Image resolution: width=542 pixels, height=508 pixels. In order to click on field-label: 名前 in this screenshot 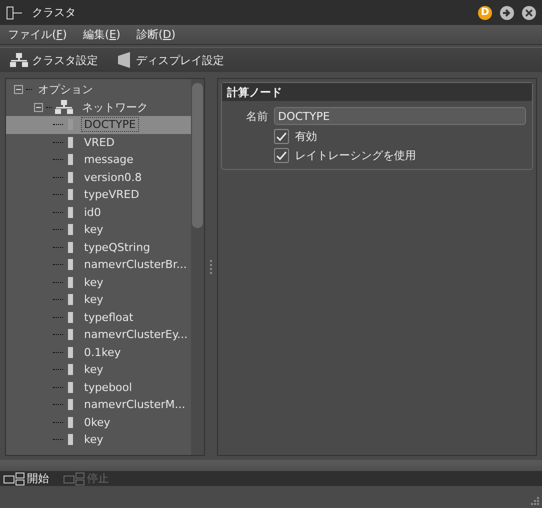, I will do `click(256, 116)`.